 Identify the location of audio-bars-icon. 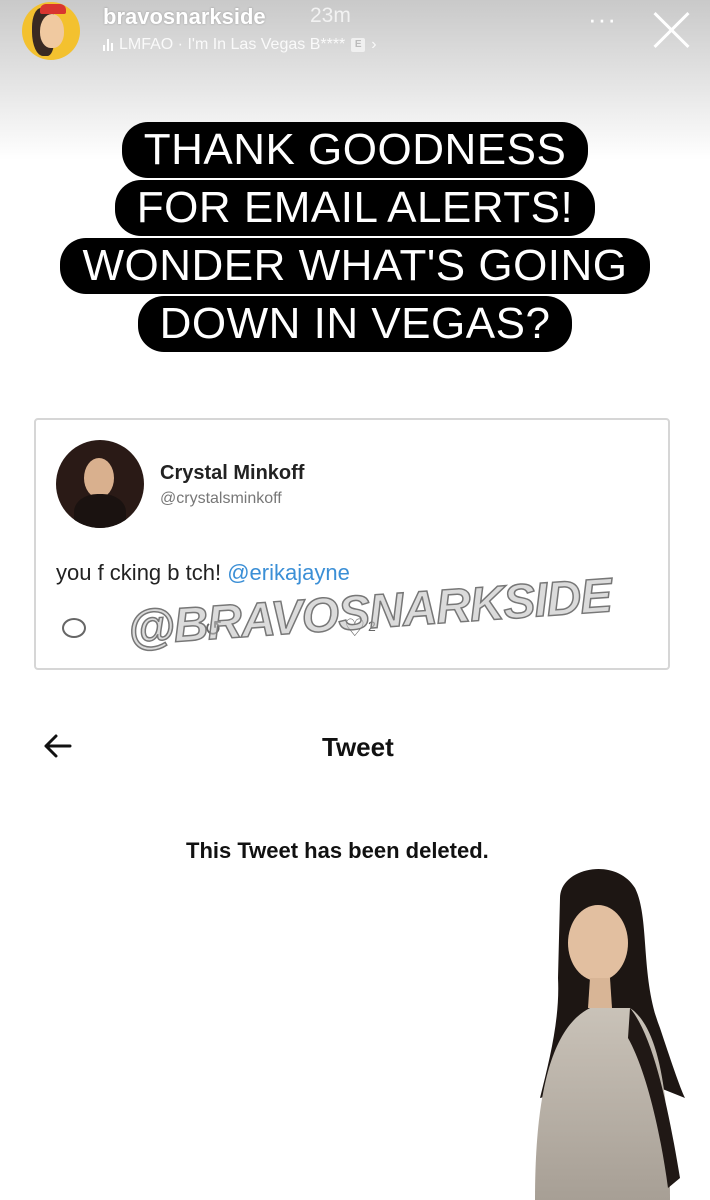
(108, 45).